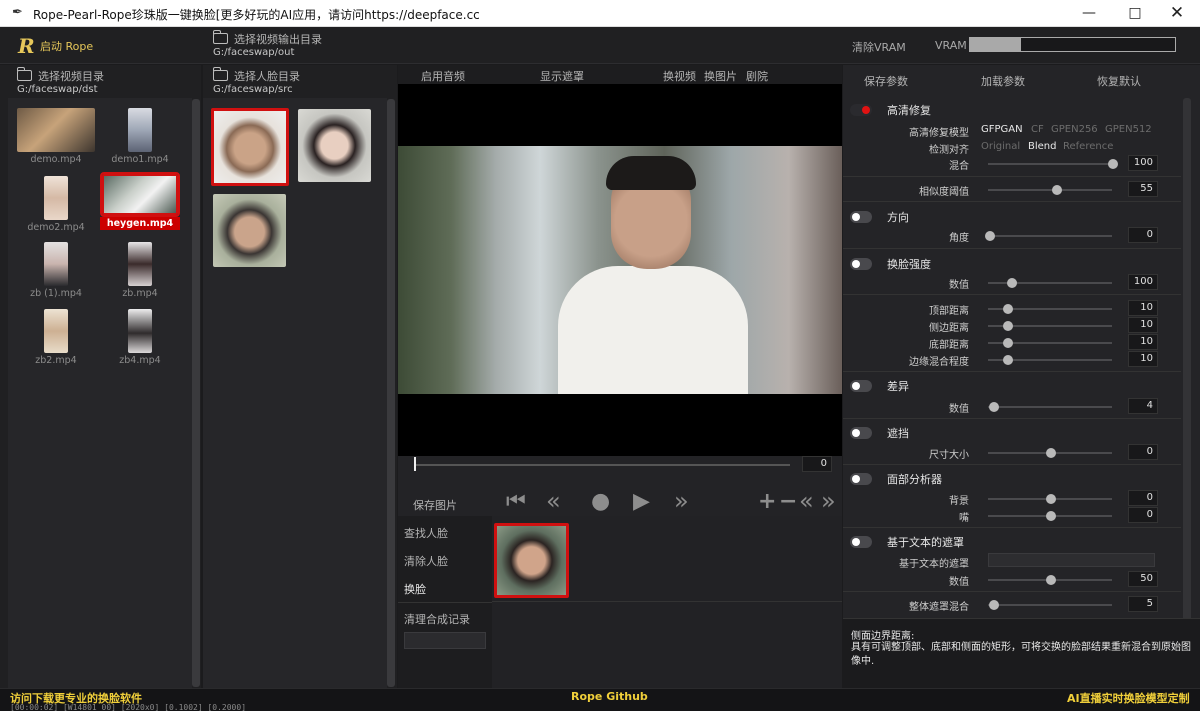  What do you see at coordinates (1002, 129) in the screenshot?
I see `model-option-gfpgan: GFPGAN` at bounding box center [1002, 129].